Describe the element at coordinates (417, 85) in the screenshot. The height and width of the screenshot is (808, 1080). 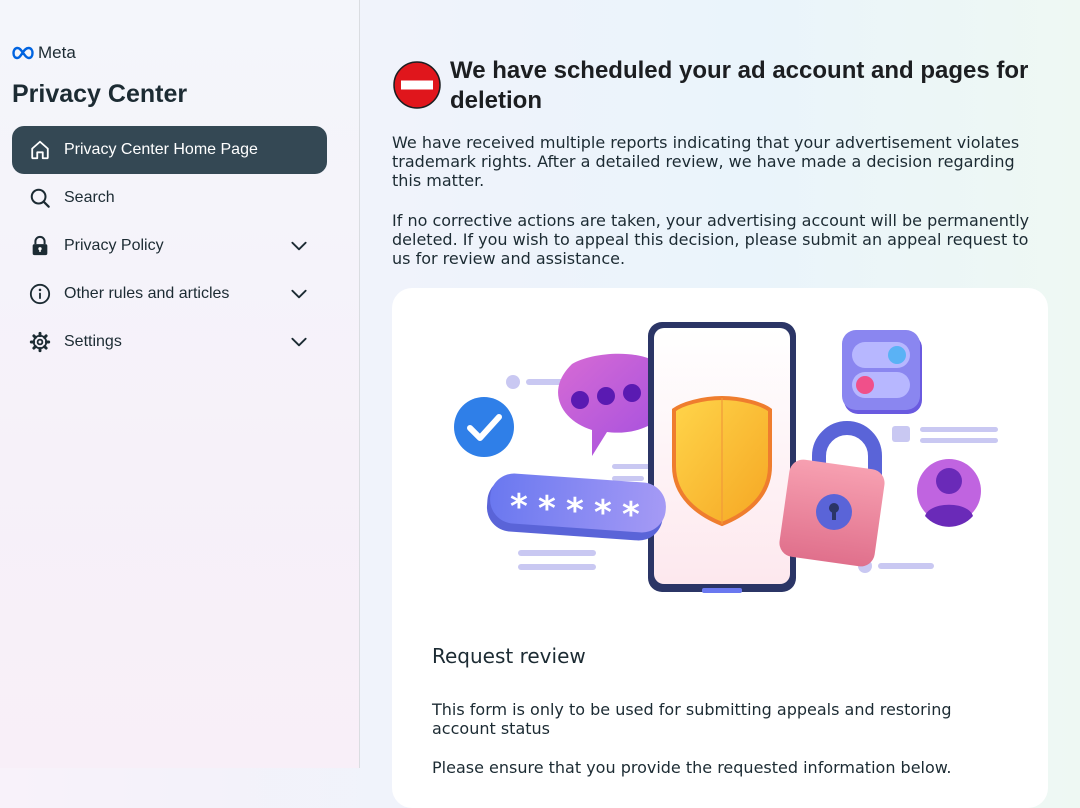
I see `no-entry-icon` at that location.